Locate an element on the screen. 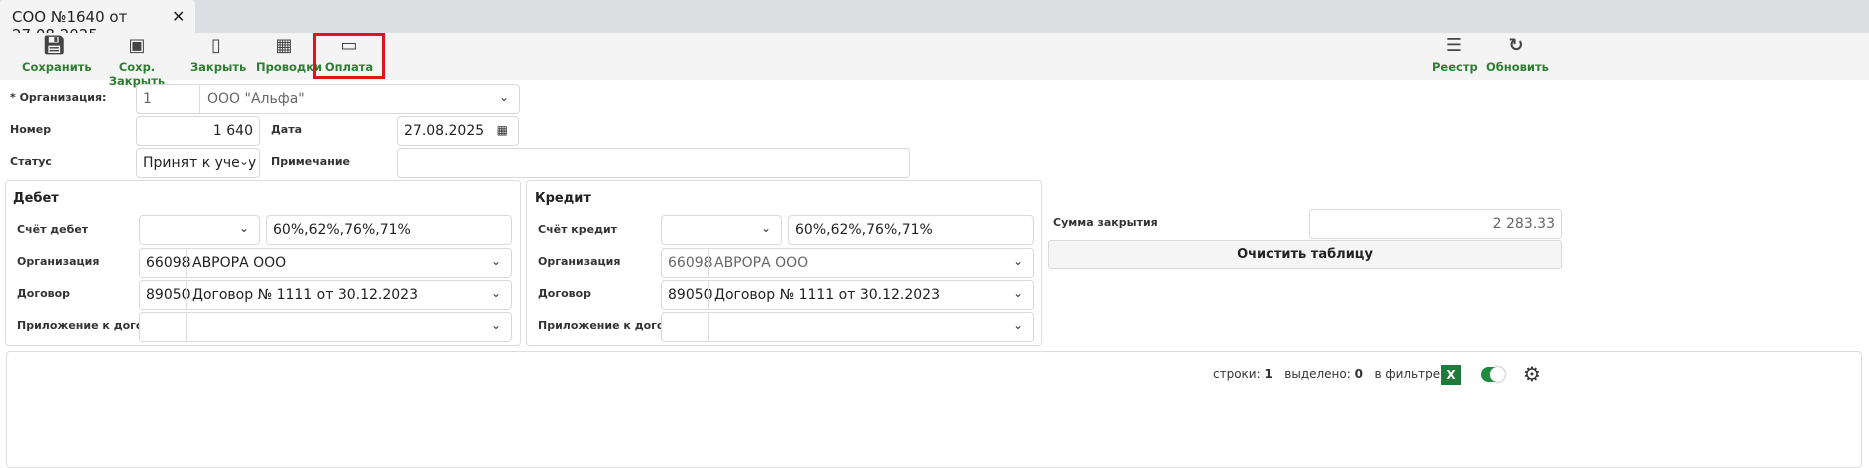 The height and width of the screenshot is (468, 1869). calendar-icon: ▦ is located at coordinates (502, 130).